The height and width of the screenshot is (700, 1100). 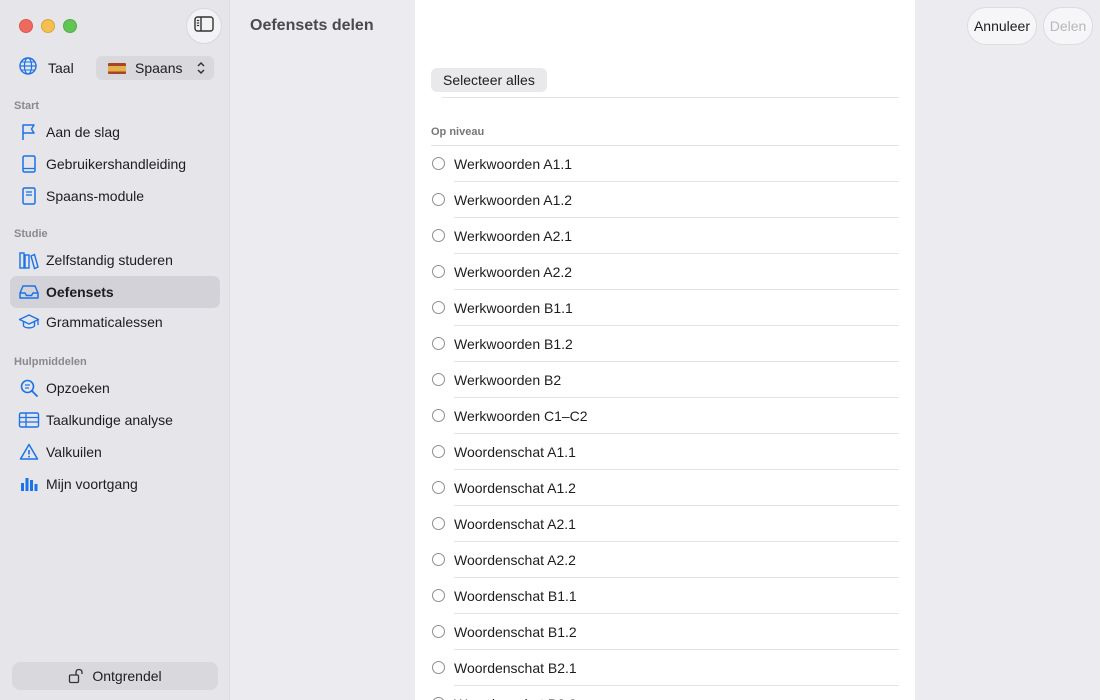 I want to click on sidebar-item-taalkundige-analyse: Taalkundige analyse, so click(x=115, y=420).